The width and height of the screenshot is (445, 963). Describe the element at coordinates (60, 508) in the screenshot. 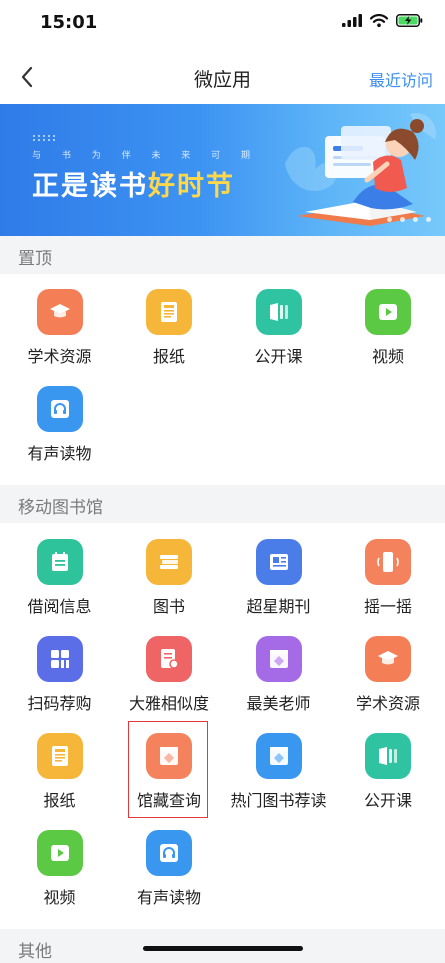

I see `section-title-library: 移动图书馆` at that location.